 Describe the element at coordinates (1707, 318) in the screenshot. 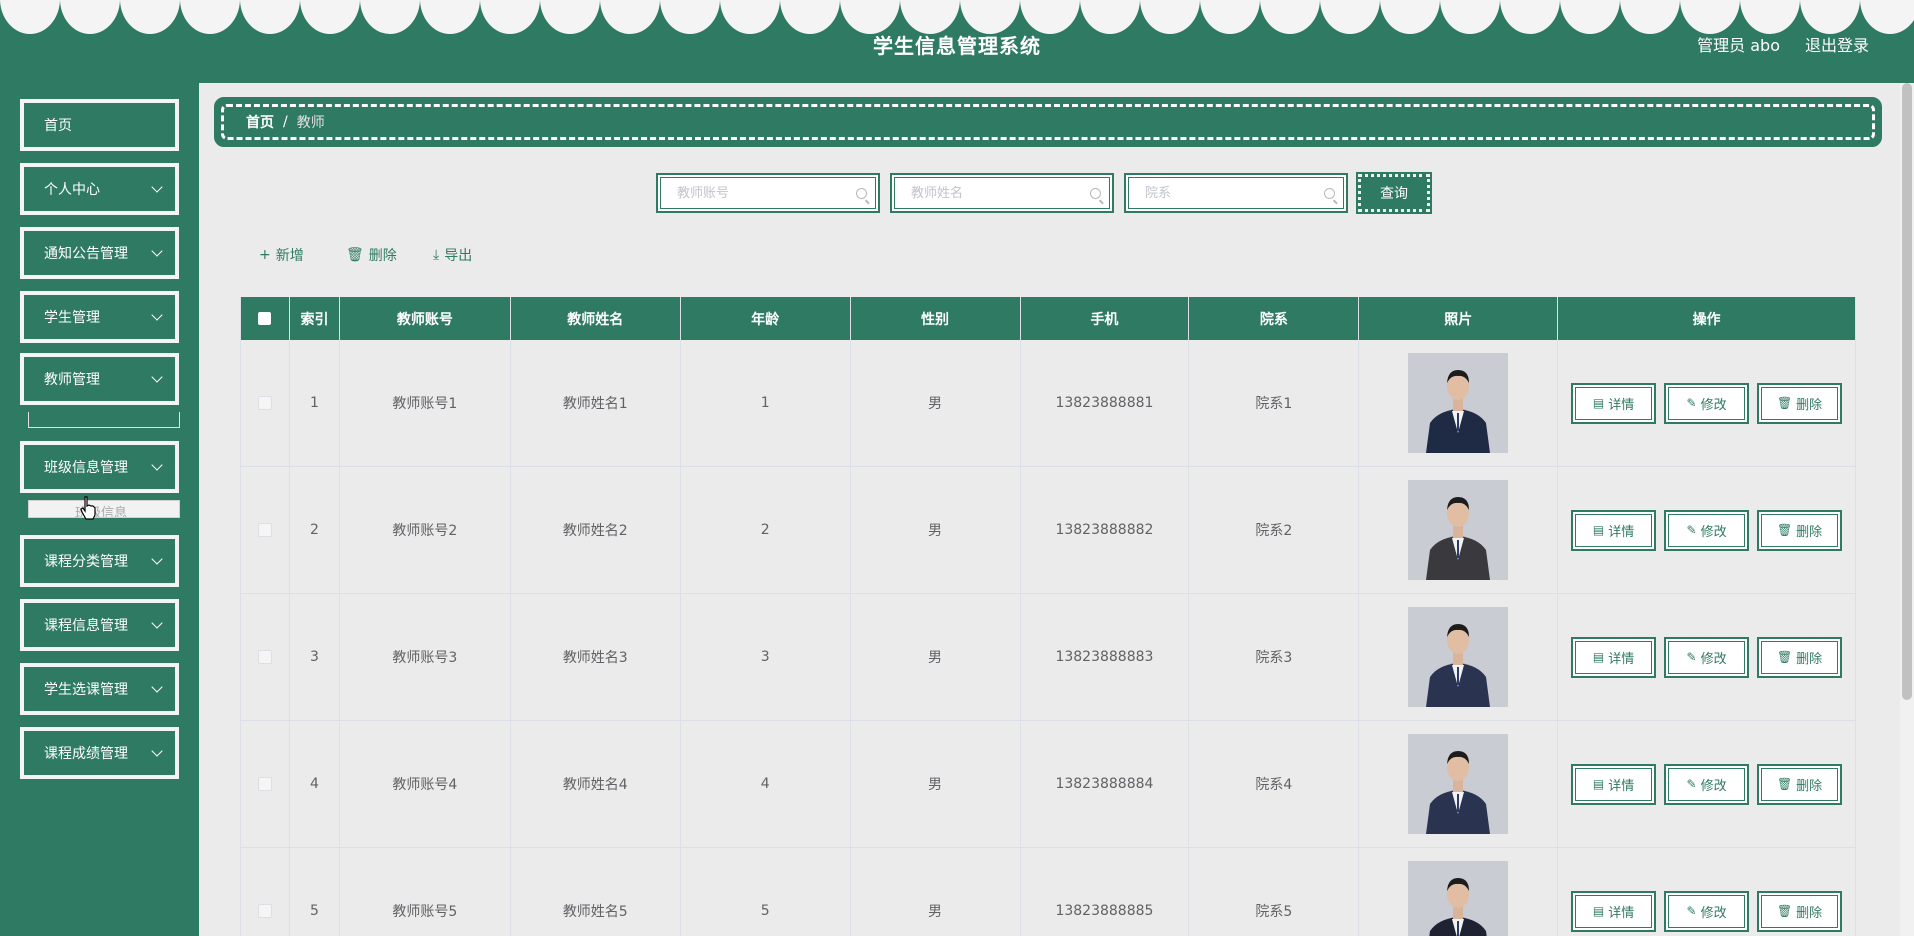

I see `column-header: 操作` at that location.